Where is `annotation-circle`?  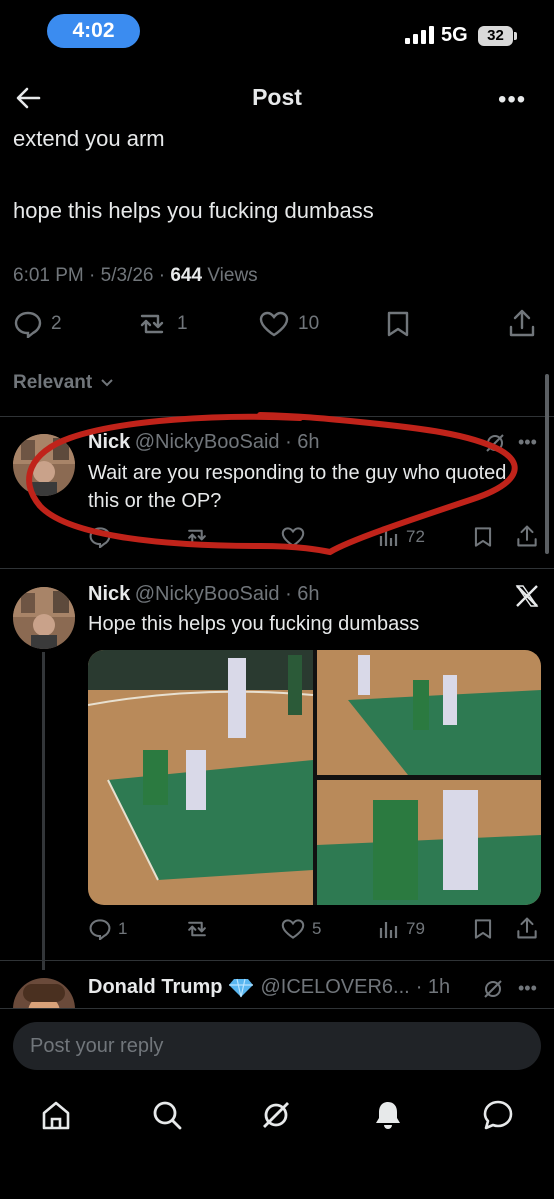 annotation-circle is located at coordinates (272, 484).